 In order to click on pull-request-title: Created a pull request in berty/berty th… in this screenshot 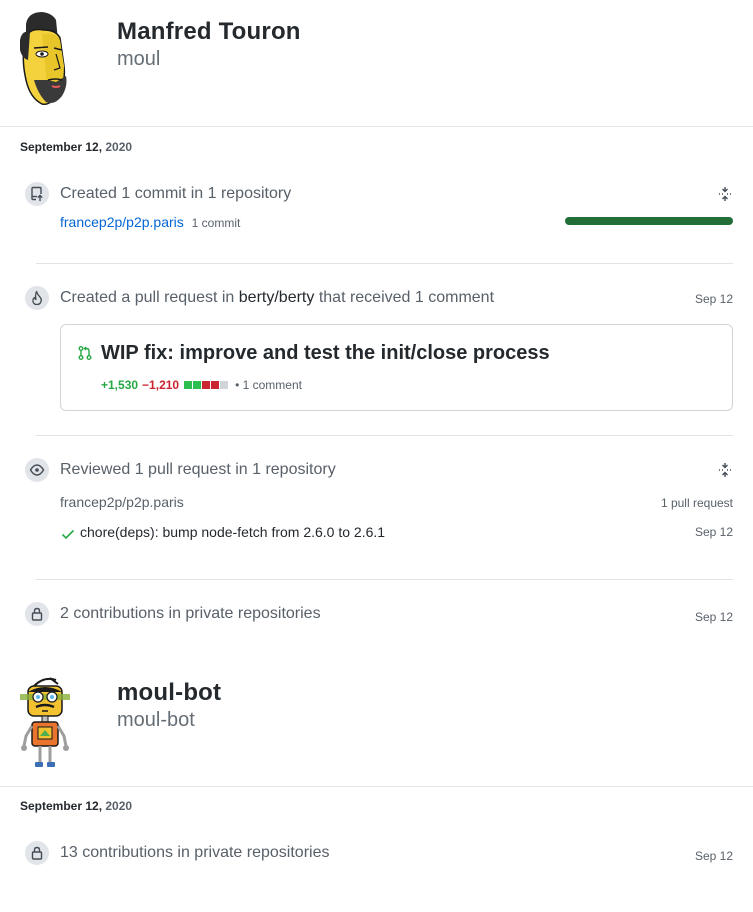, I will do `click(277, 298)`.